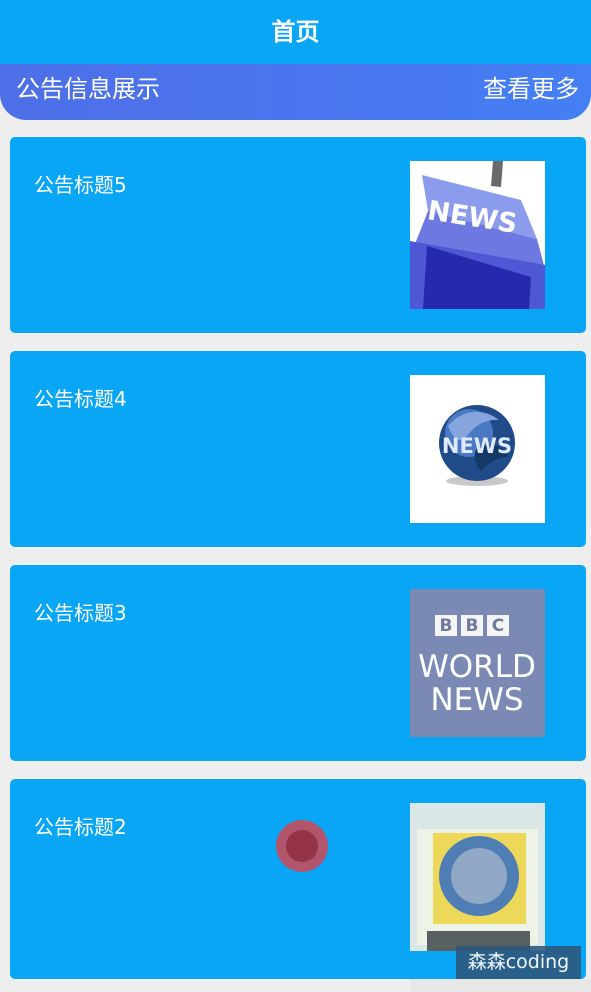 This screenshot has height=992, width=591. I want to click on news-label: NEWS, so click(476, 700).